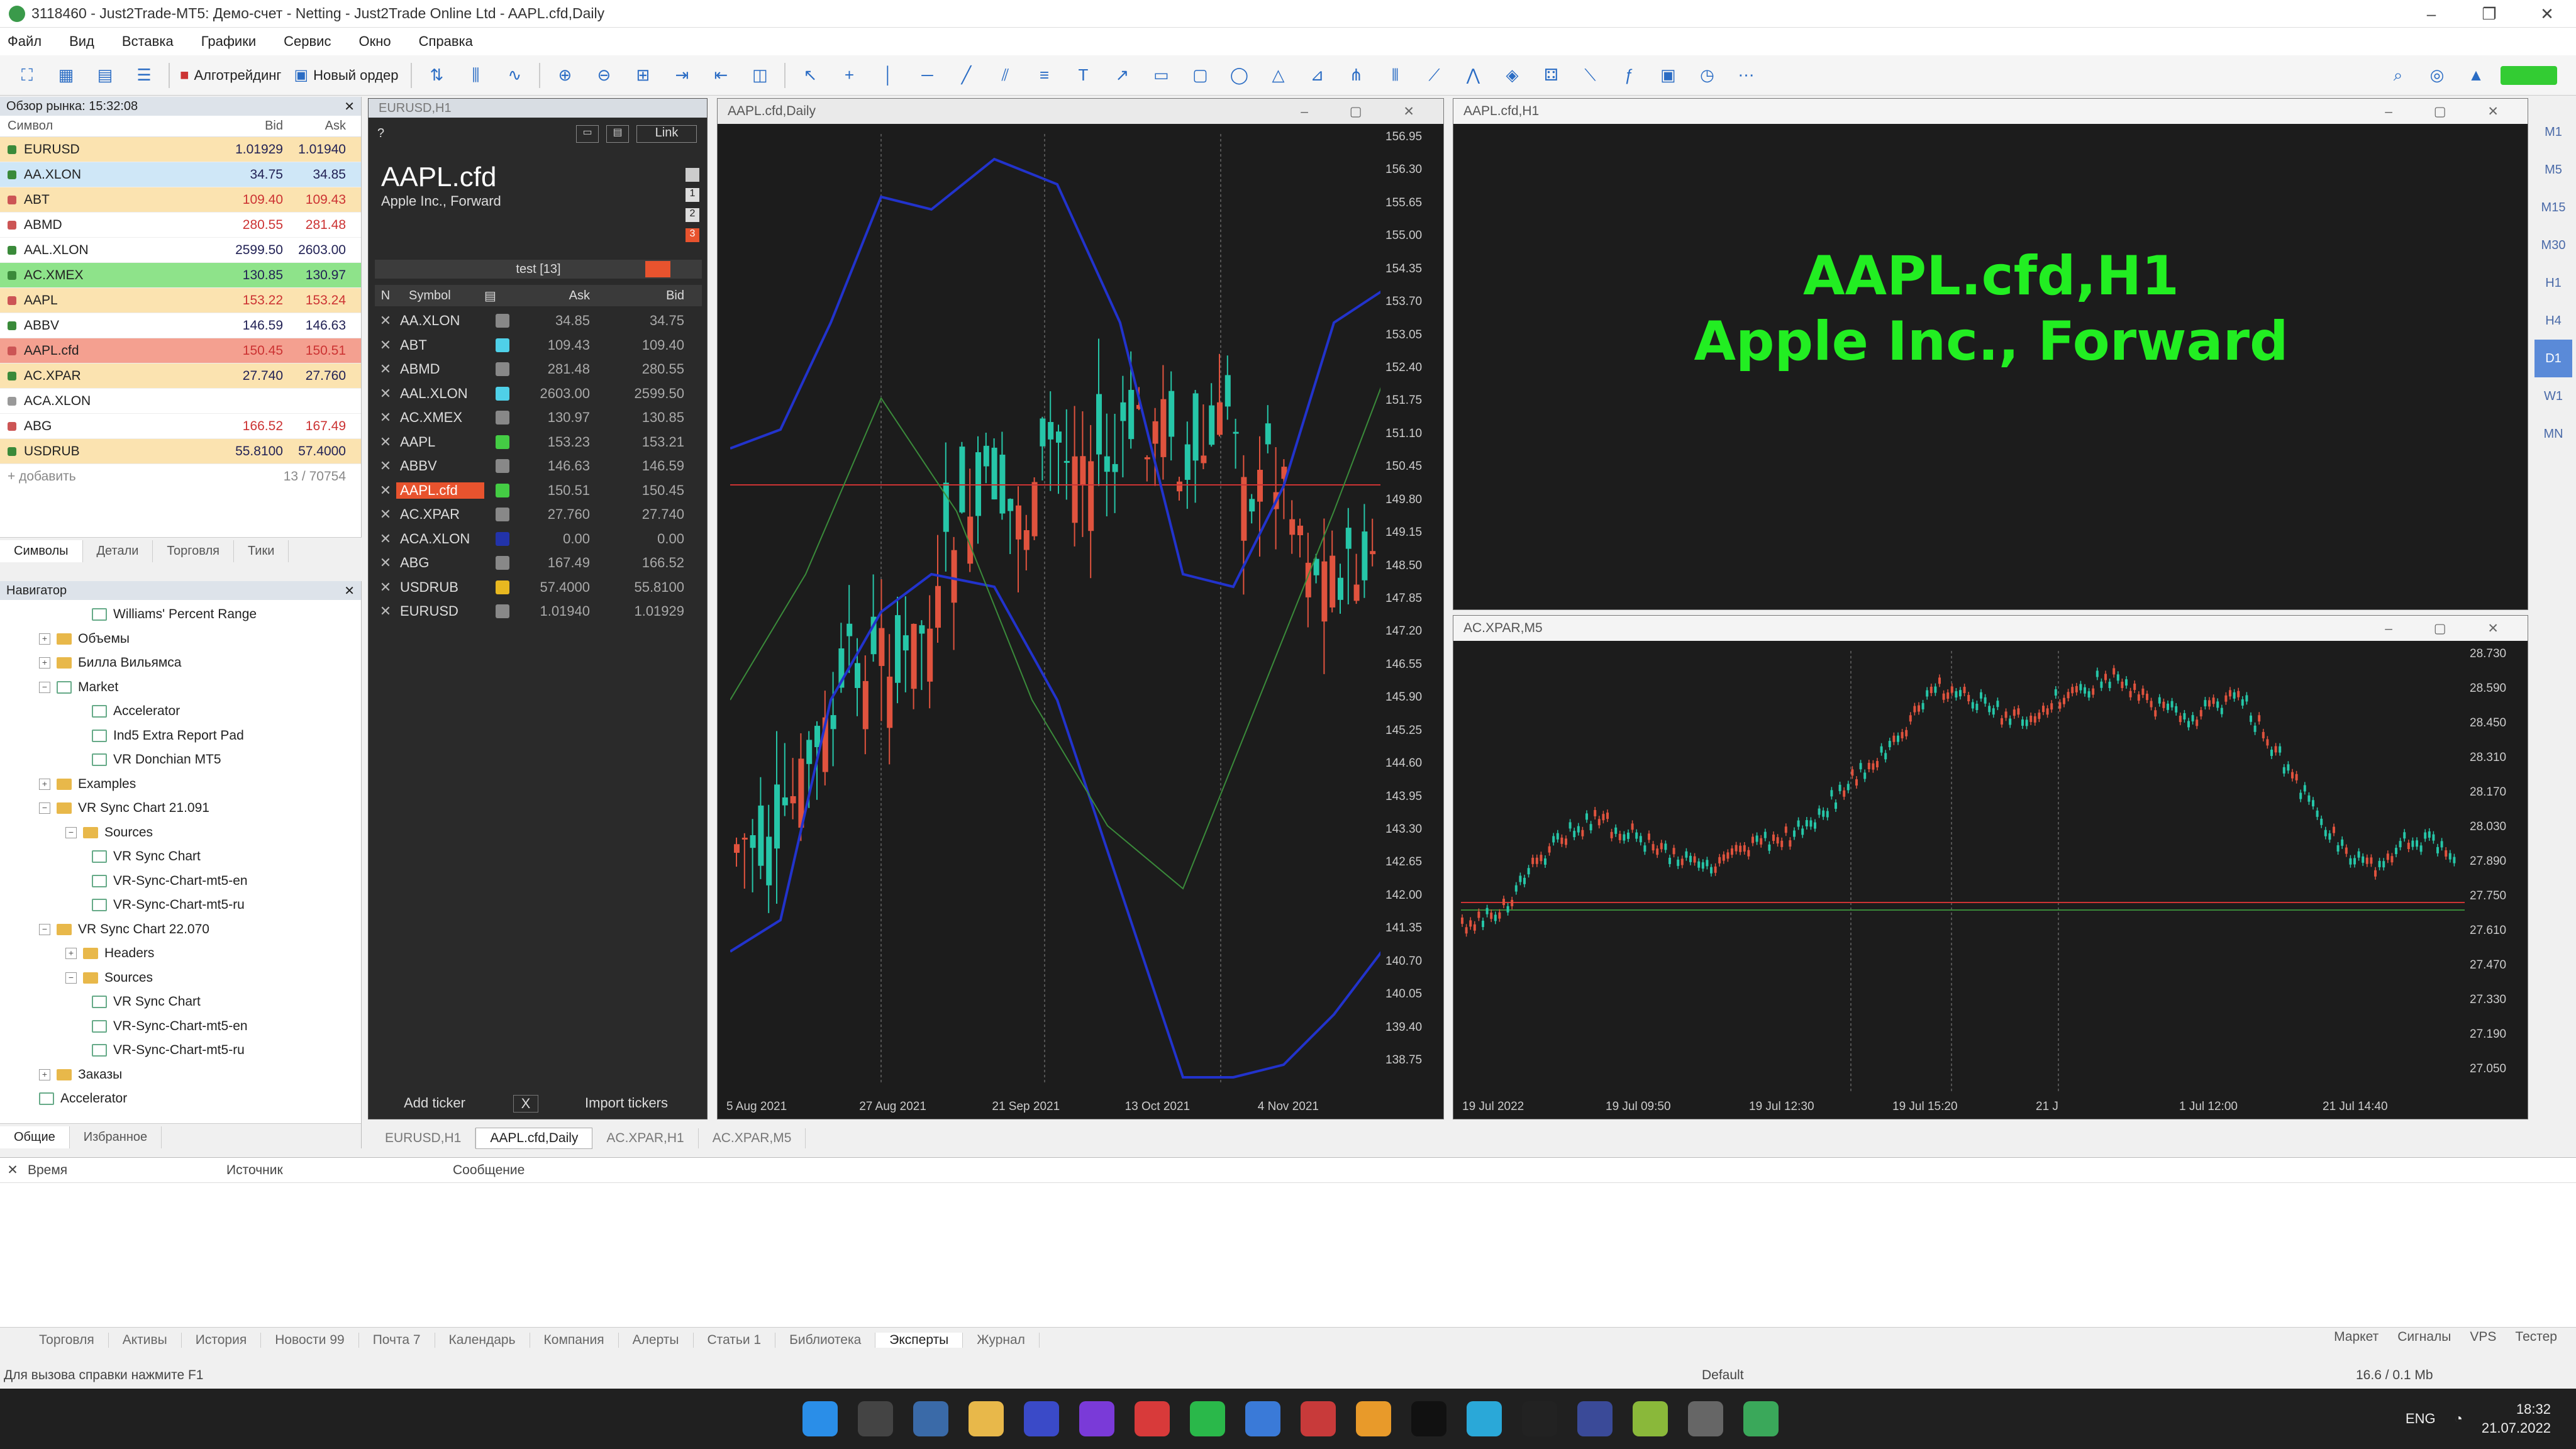  What do you see at coordinates (875, 1418) in the screenshot?
I see `search-taskbar-icon` at bounding box center [875, 1418].